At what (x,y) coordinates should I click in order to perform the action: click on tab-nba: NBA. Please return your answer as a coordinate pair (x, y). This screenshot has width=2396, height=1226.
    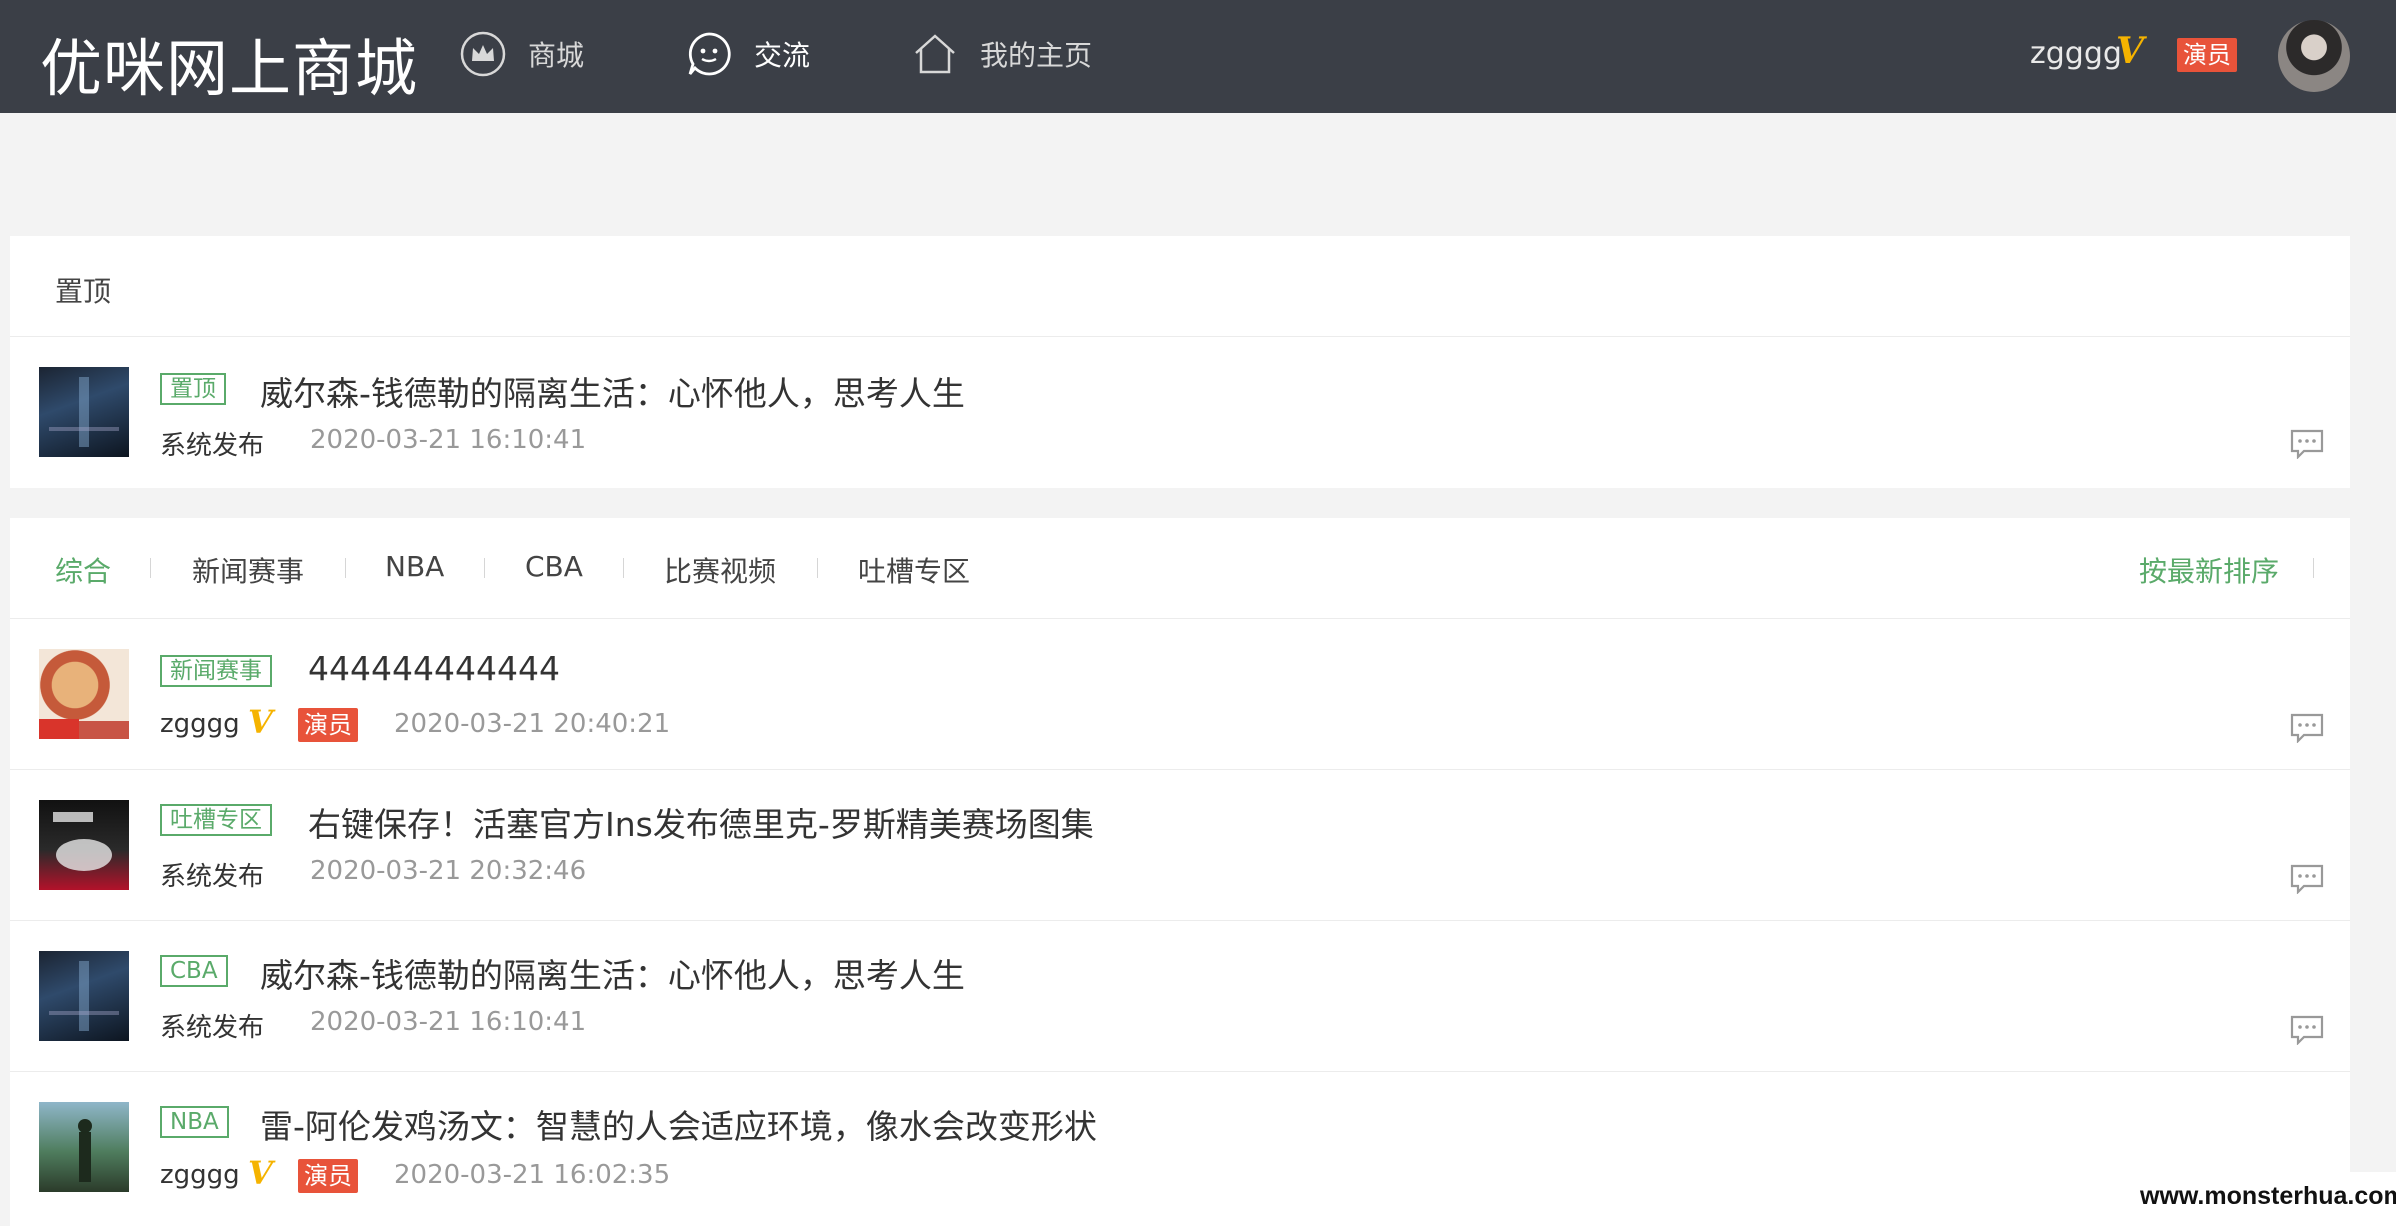
    Looking at the image, I should click on (414, 566).